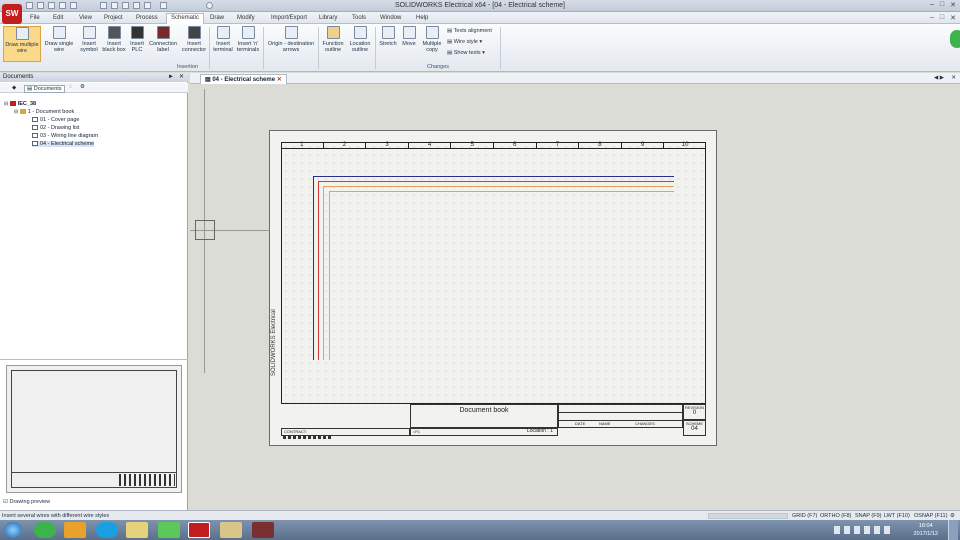 Image resolution: width=960 pixels, height=540 pixels. I want to click on osnap-toggle: OSNAP (F11), so click(930, 516).